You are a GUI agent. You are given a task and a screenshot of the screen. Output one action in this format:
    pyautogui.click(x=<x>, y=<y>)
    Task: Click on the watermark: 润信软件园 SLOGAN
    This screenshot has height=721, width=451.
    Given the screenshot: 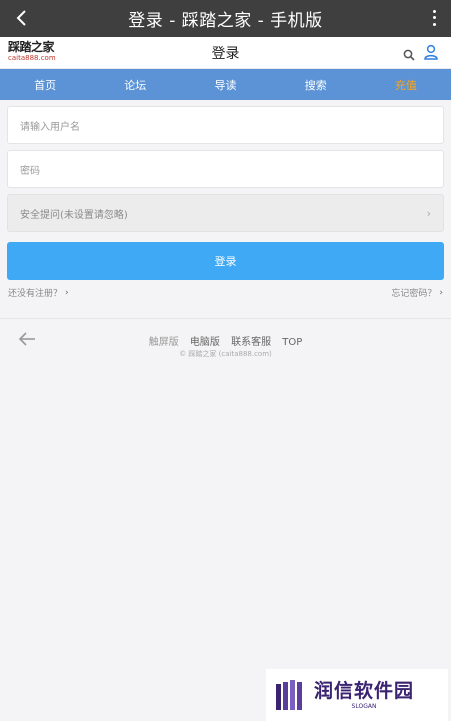 What is the action you would take?
    pyautogui.click(x=357, y=695)
    